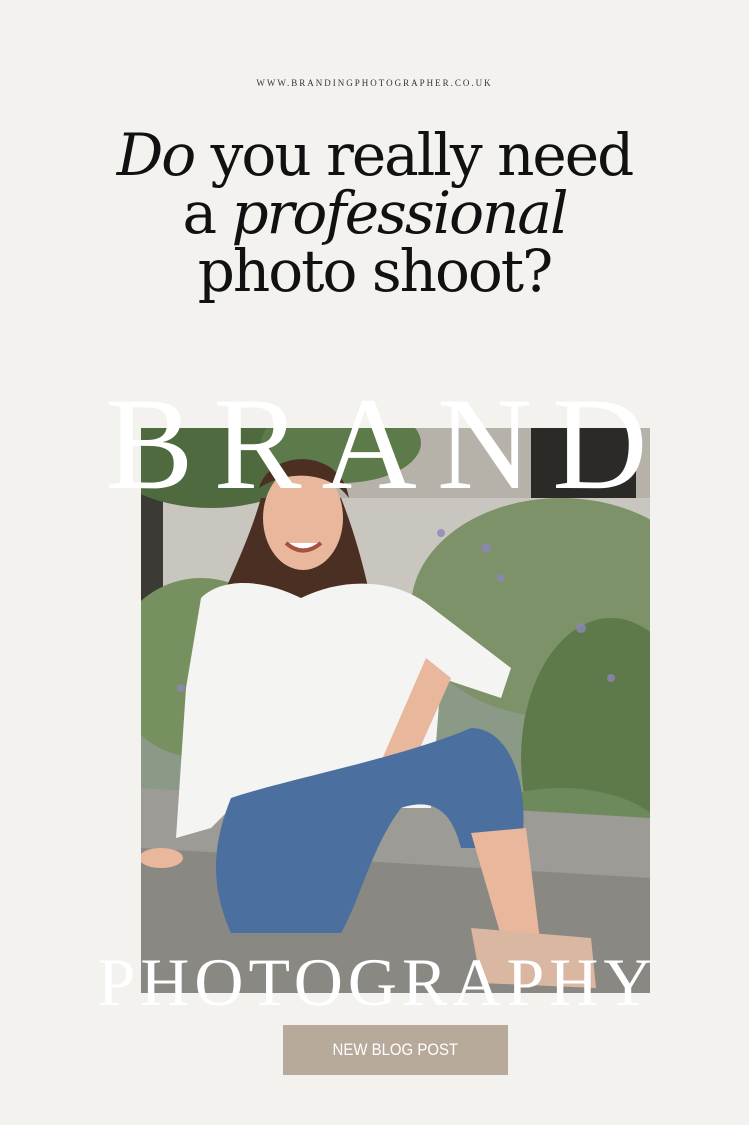 This screenshot has height=1125, width=749. What do you see at coordinates (377, 982) in the screenshot?
I see `photography-overlay-word: PHOTOGRAPHY` at bounding box center [377, 982].